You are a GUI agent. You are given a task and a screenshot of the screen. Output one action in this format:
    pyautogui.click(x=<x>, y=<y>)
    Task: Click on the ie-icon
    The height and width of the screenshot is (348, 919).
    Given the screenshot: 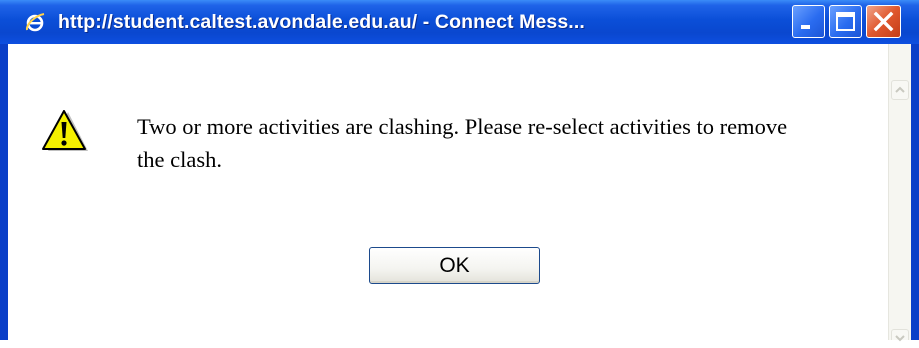 What is the action you would take?
    pyautogui.click(x=35, y=22)
    